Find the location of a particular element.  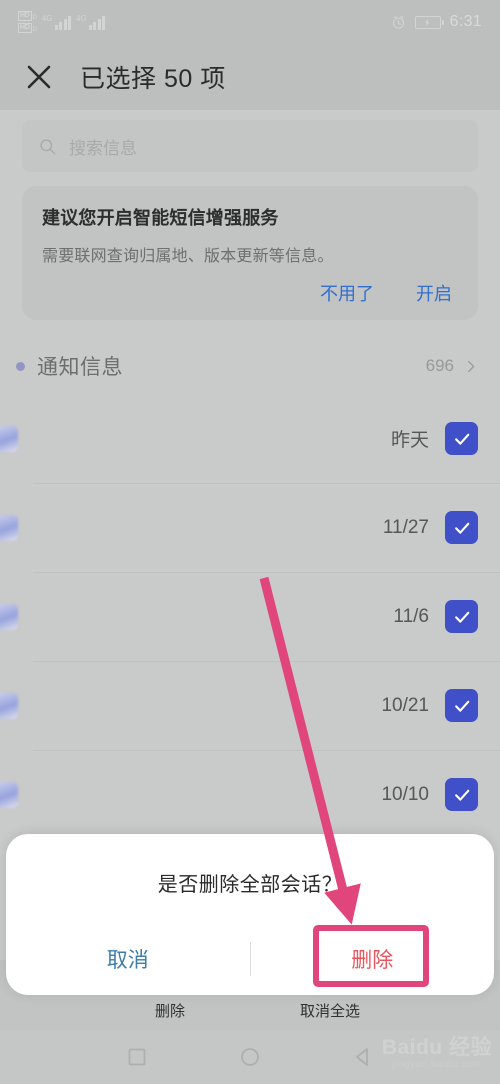

toolbar-delete-label: 删除 is located at coordinates (169, 1011).